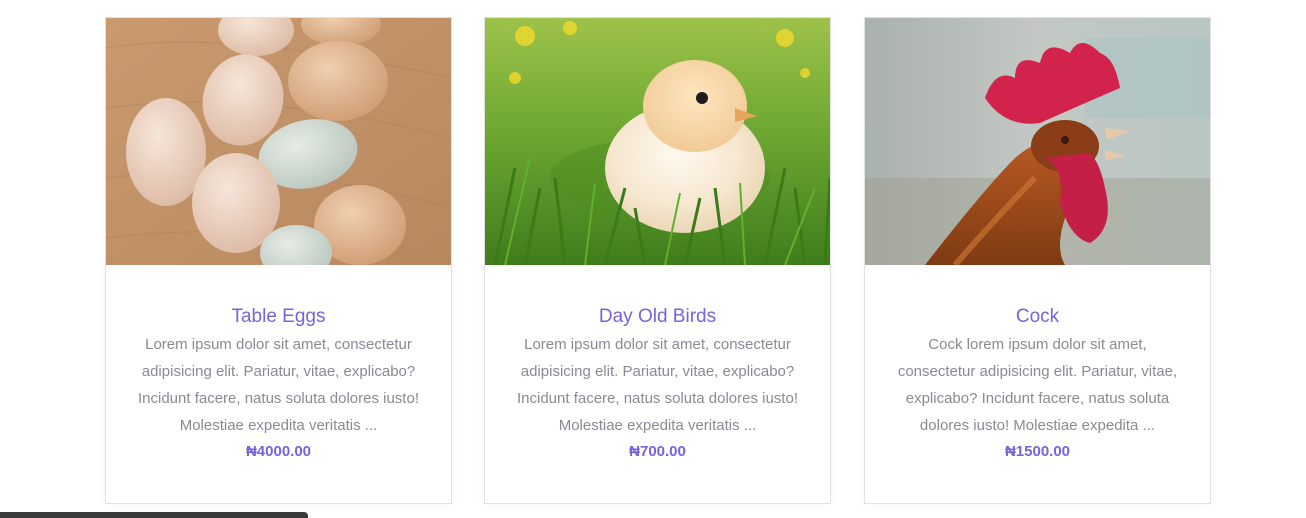 This screenshot has width=1306, height=518. Describe the element at coordinates (278, 451) in the screenshot. I see `product-price: ₦4000.00` at that location.